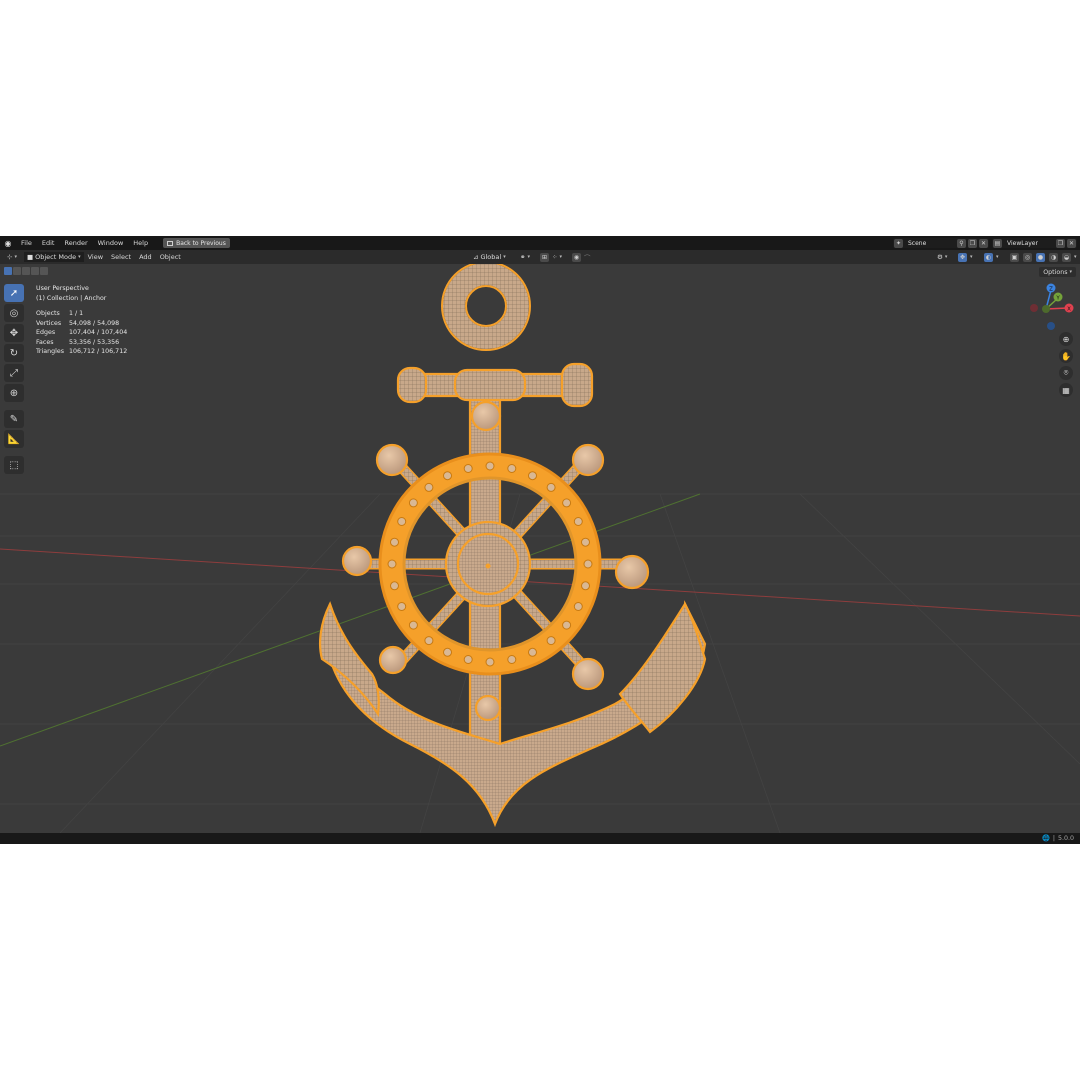 This screenshot has width=1080, height=1080. Describe the element at coordinates (1071, 243) in the screenshot. I see `delete-viewlayer-icon: ✕` at that location.